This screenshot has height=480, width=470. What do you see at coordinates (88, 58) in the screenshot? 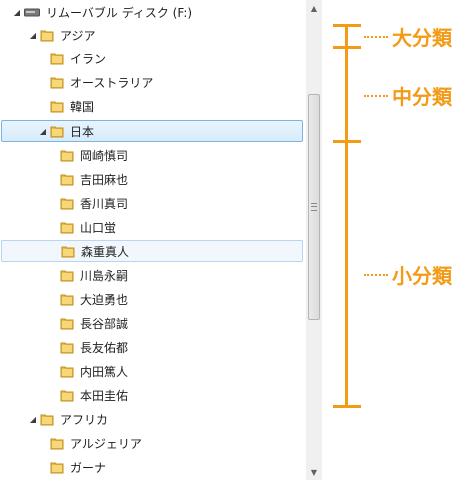
I see `tree-item-label: イラン` at bounding box center [88, 58].